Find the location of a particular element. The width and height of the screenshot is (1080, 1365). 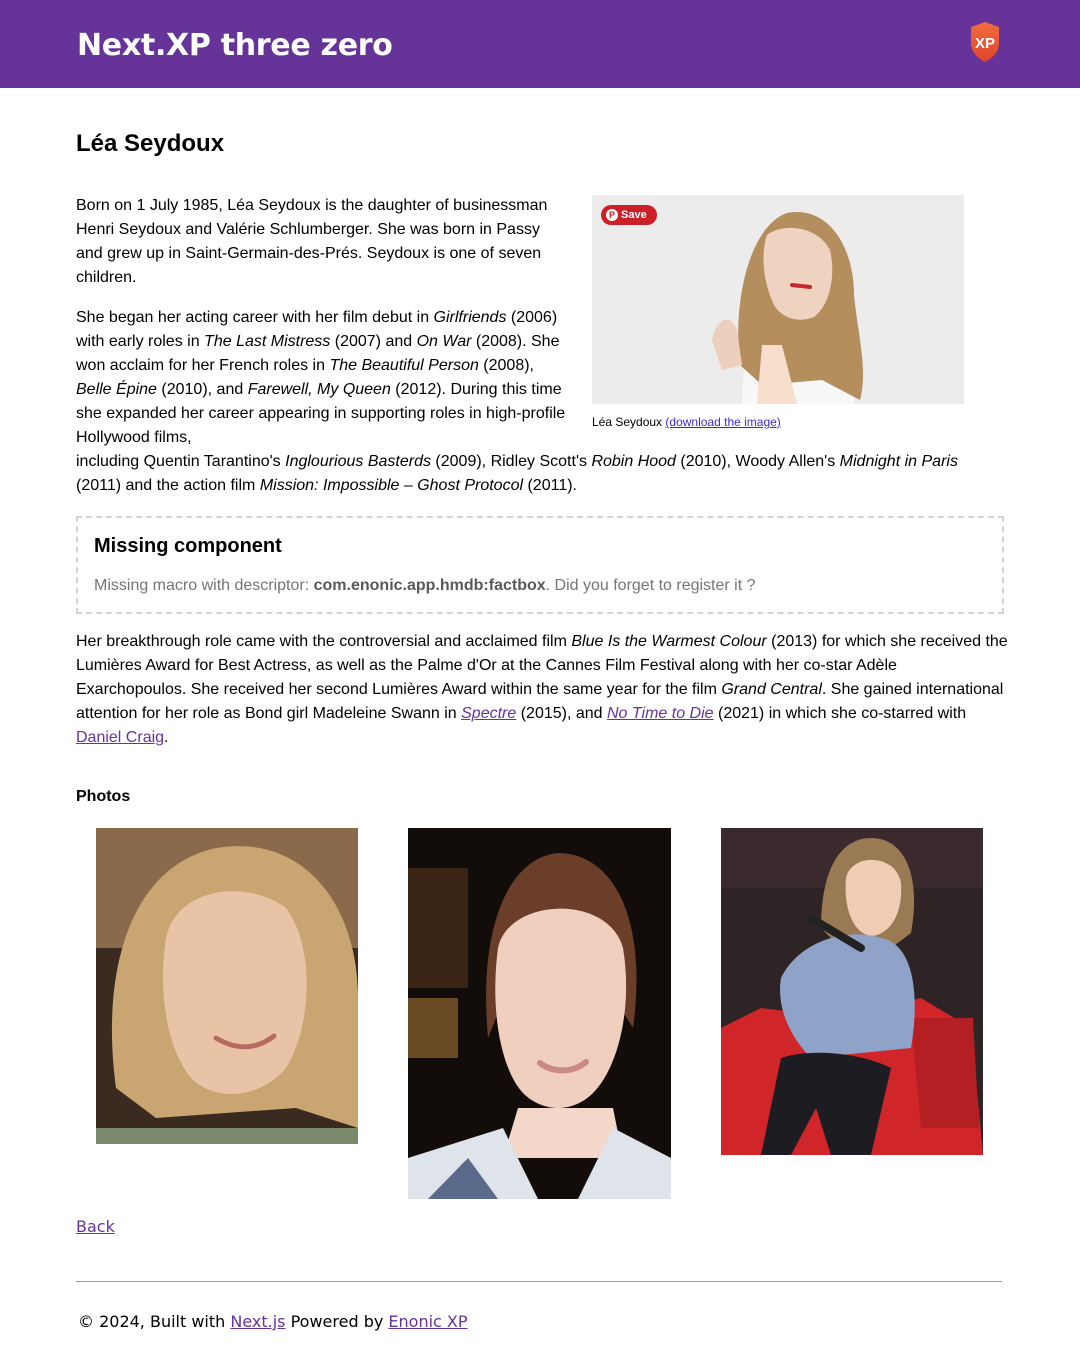

message-text: . Did you forget to register it ? is located at coordinates (650, 585).